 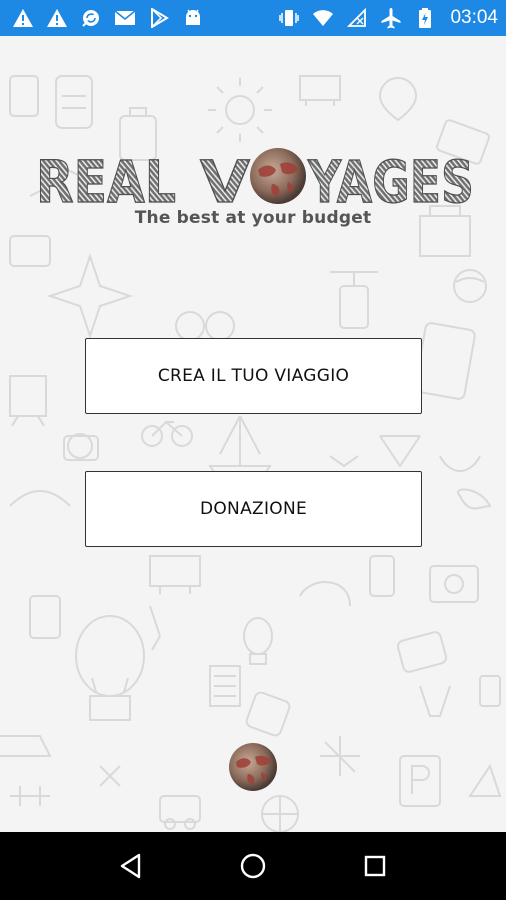 I want to click on back-icon, so click(x=130, y=866).